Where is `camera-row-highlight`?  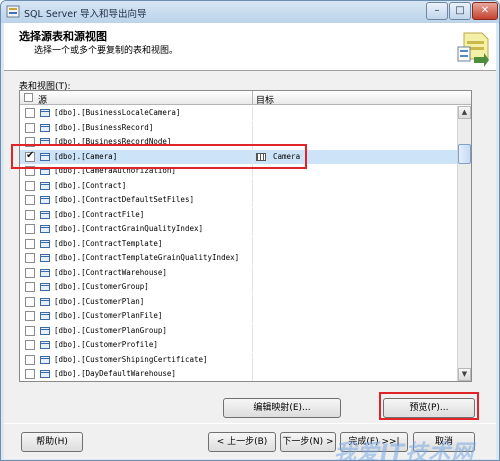
camera-row-highlight is located at coordinates (159, 156).